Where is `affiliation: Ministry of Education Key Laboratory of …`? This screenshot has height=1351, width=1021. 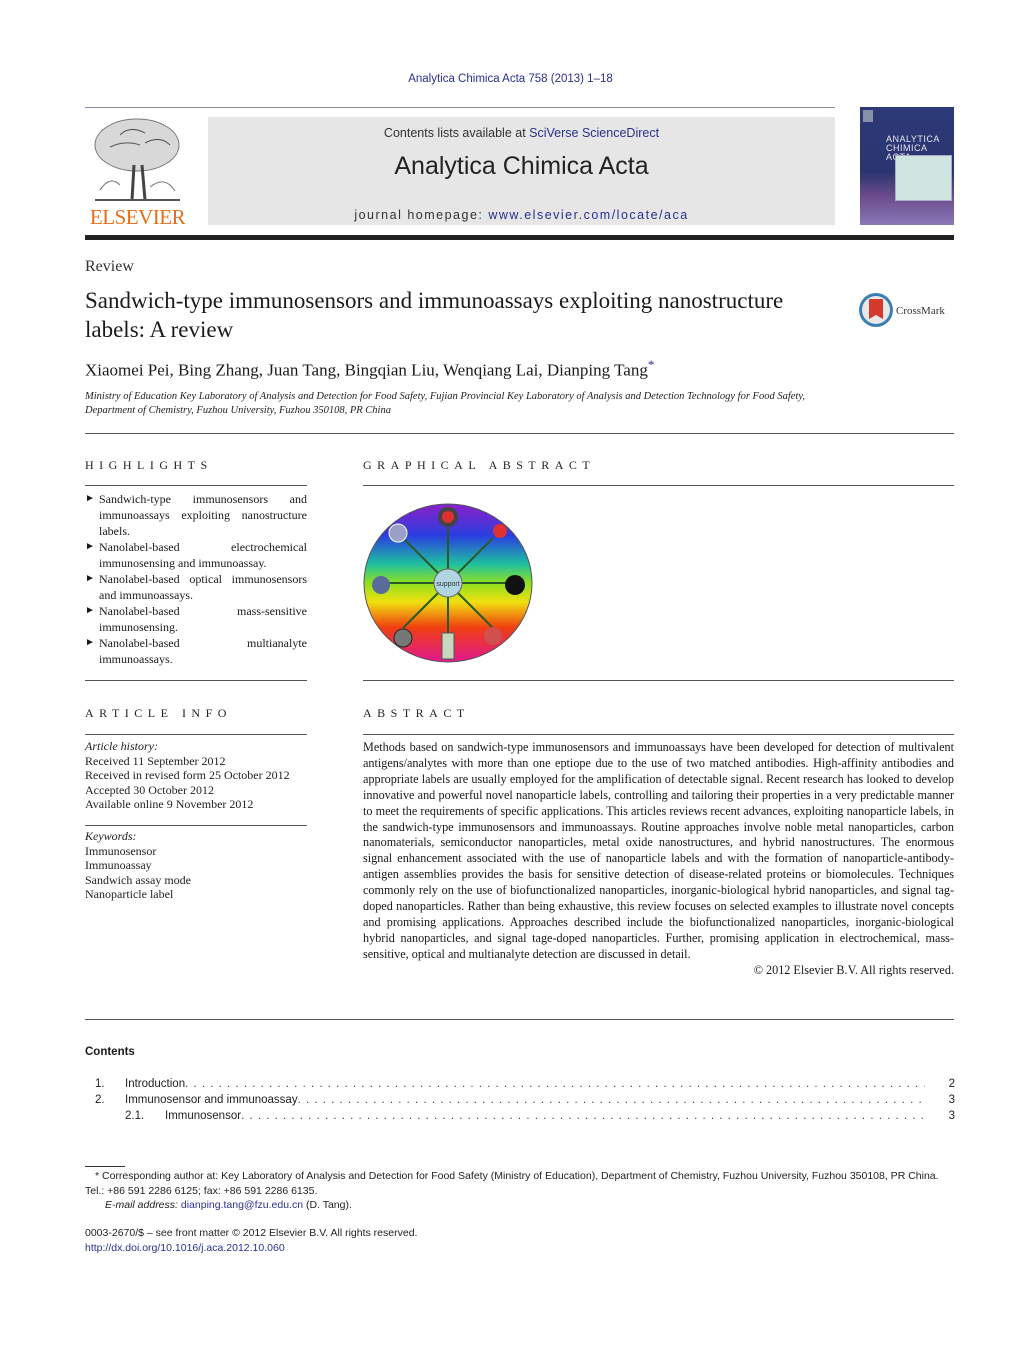 affiliation: Ministry of Education Key Laboratory of … is located at coordinates (445, 403).